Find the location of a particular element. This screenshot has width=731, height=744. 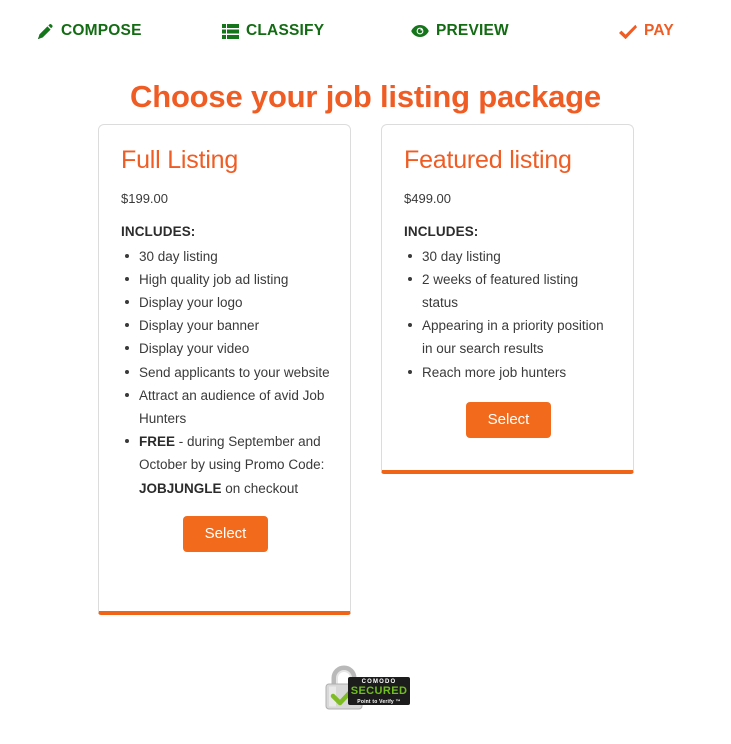

select-button-featured-listing: Select is located at coordinates (508, 419).